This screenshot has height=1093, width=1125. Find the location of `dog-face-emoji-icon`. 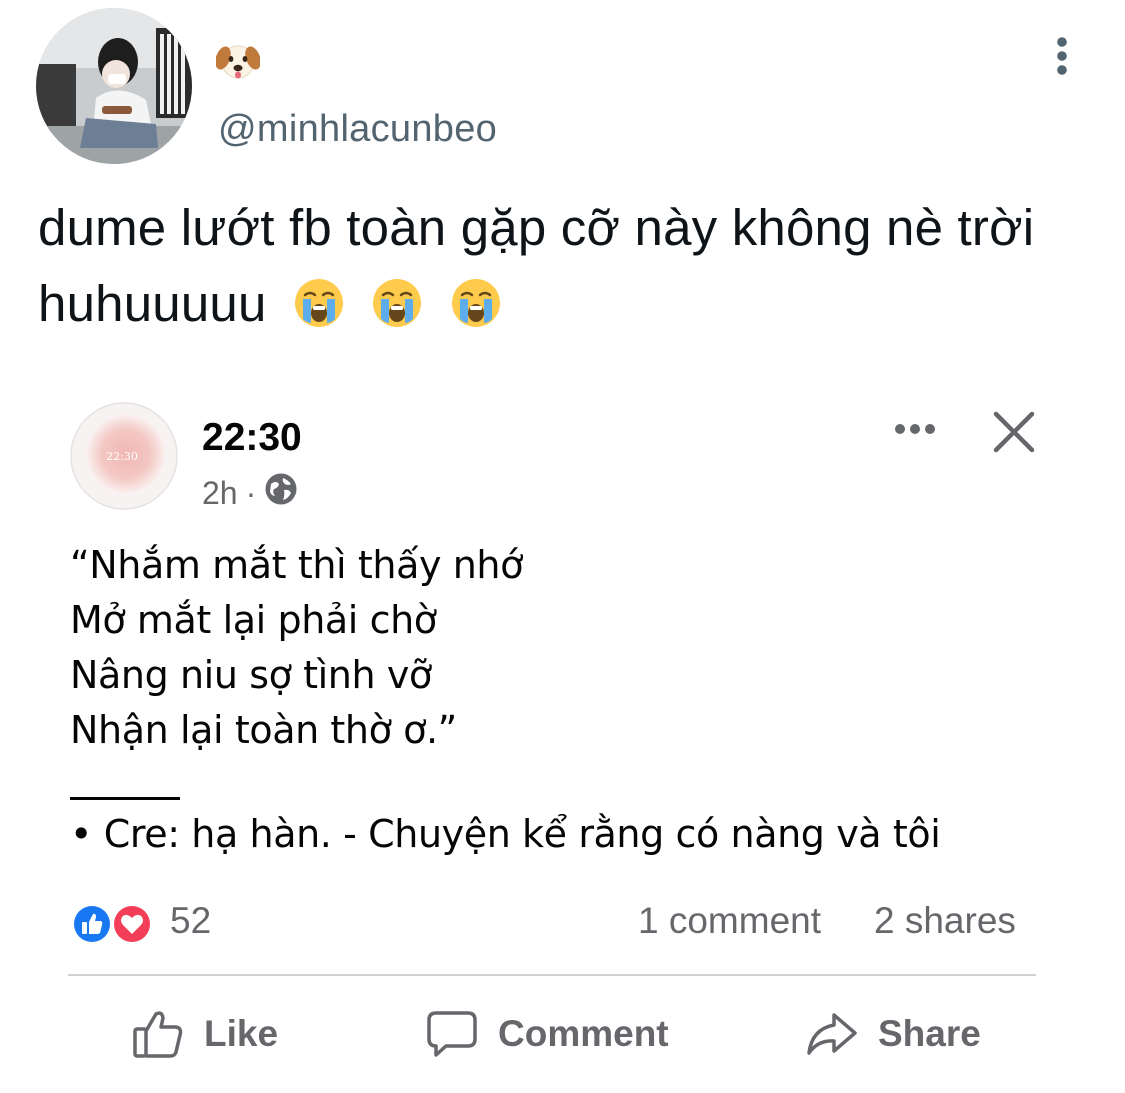

dog-face-emoji-icon is located at coordinates (238, 61).